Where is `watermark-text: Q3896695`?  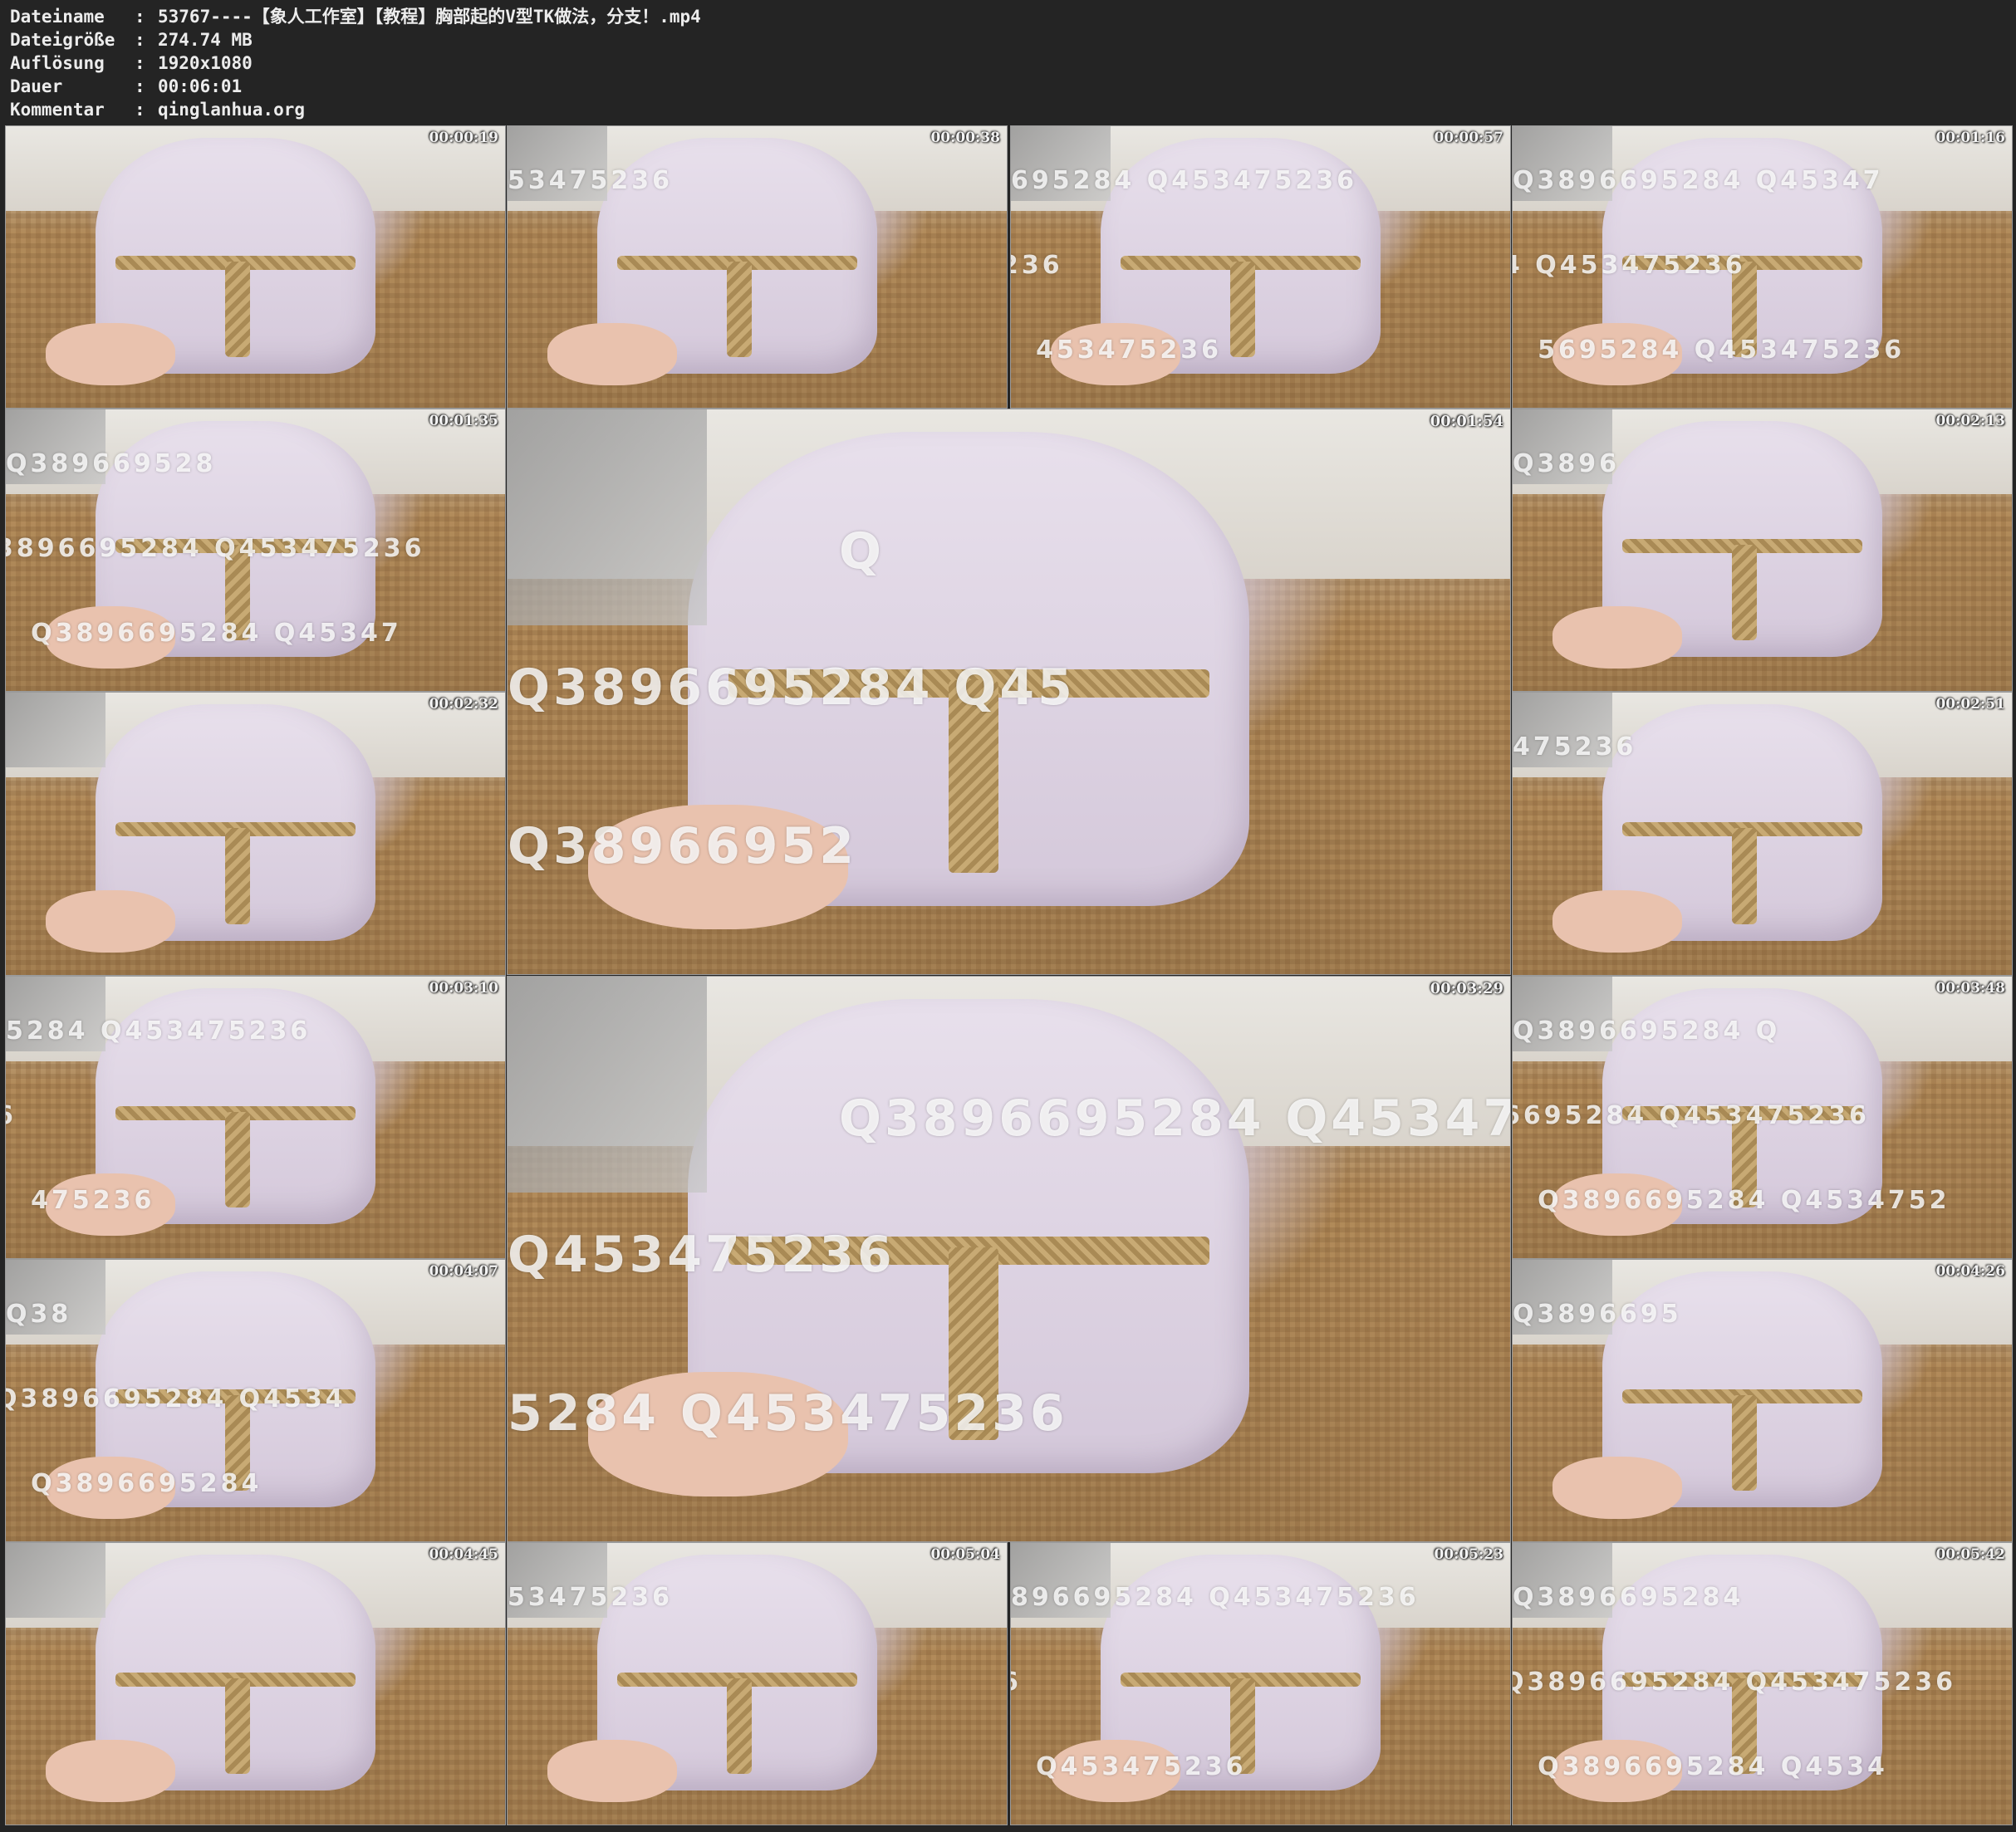
watermark-text: Q3896695 is located at coordinates (1597, 1314).